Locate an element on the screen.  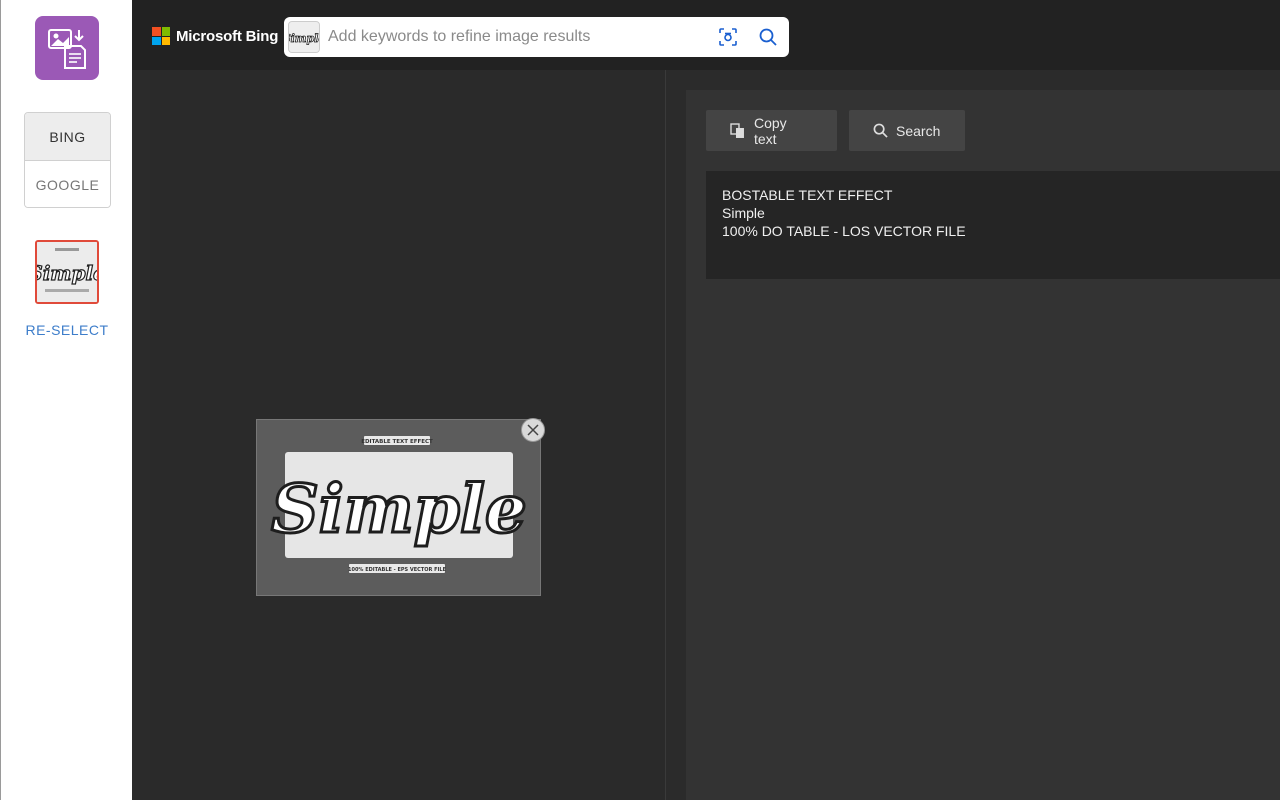
engine-toggle: BING GOOGLE is located at coordinates (67, 160).